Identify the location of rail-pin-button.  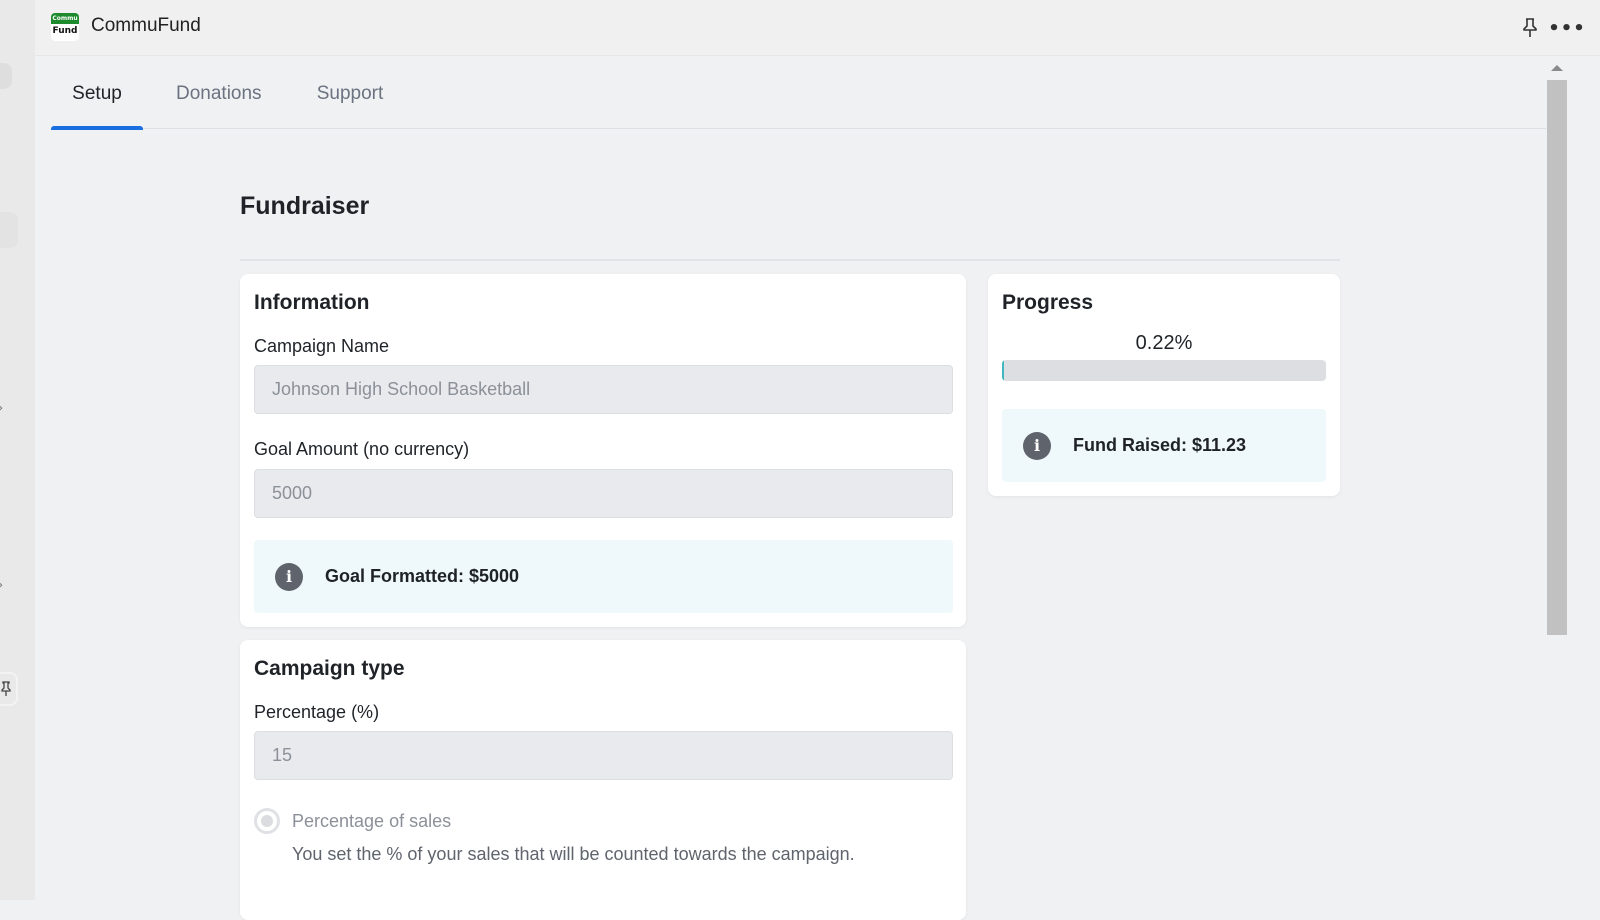
(9, 689).